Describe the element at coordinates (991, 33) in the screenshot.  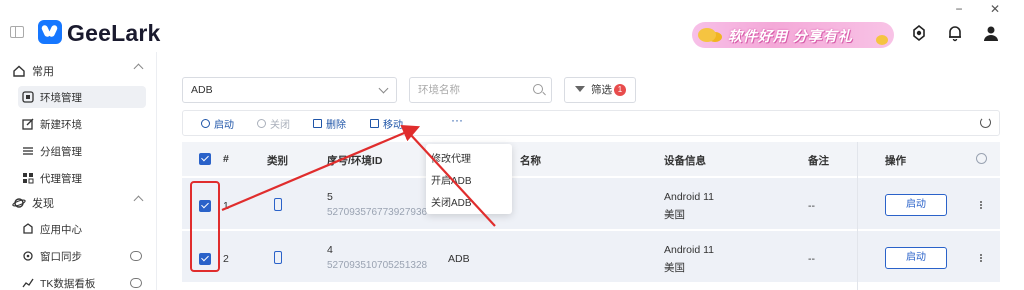
I see `user-avatar-icon` at that location.